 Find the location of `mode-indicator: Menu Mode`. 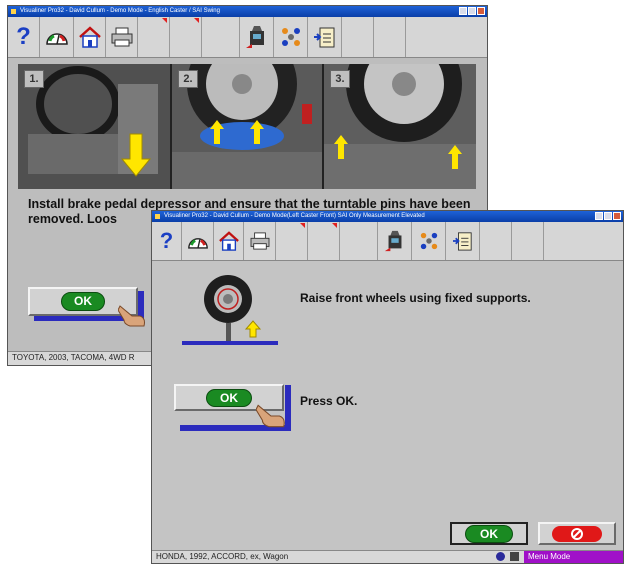

mode-indicator: Menu Mode is located at coordinates (573, 557).